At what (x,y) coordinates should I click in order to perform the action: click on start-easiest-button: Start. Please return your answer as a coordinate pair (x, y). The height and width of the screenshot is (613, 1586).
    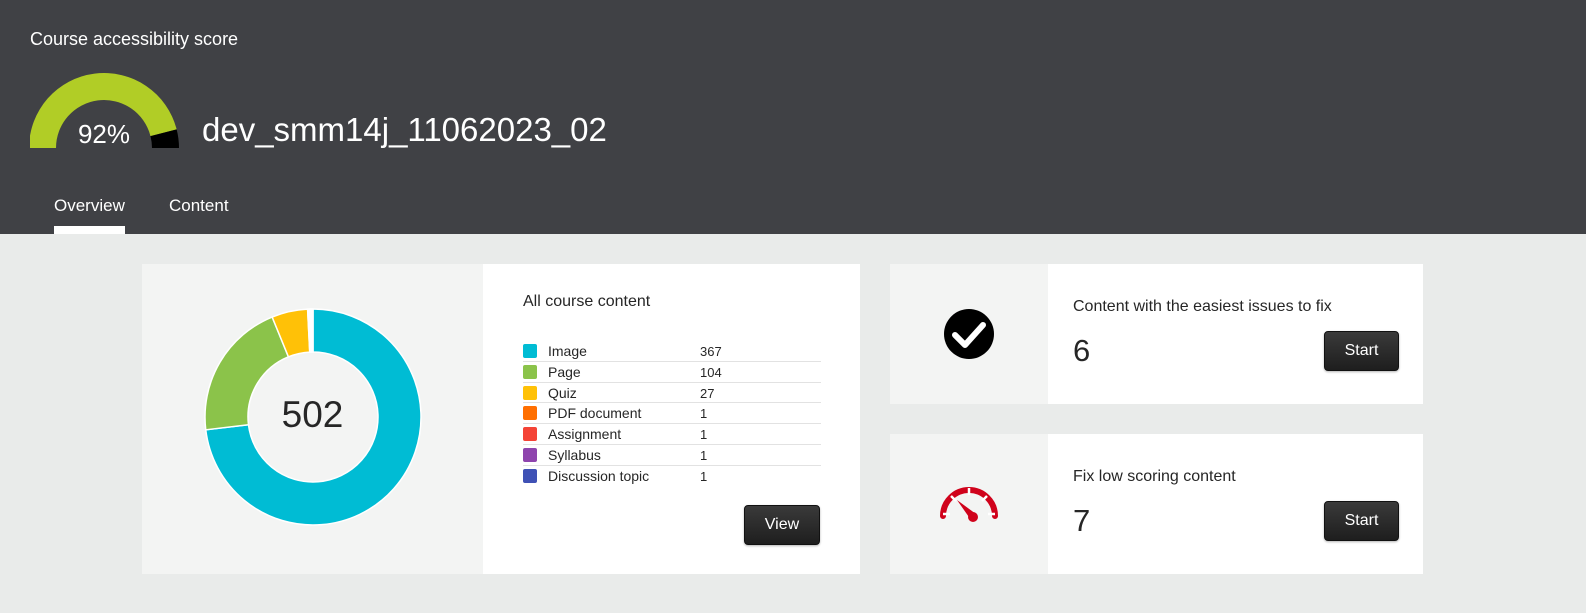
    Looking at the image, I should click on (1361, 351).